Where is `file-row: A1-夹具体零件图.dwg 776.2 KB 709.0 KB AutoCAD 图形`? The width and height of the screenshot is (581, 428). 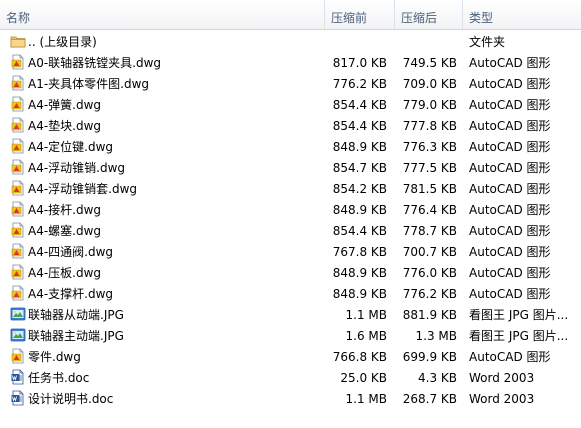 file-row: A1-夹具体零件图.dwg 776.2 KB 709.0 KB AutoCAD 图形 is located at coordinates (290, 84).